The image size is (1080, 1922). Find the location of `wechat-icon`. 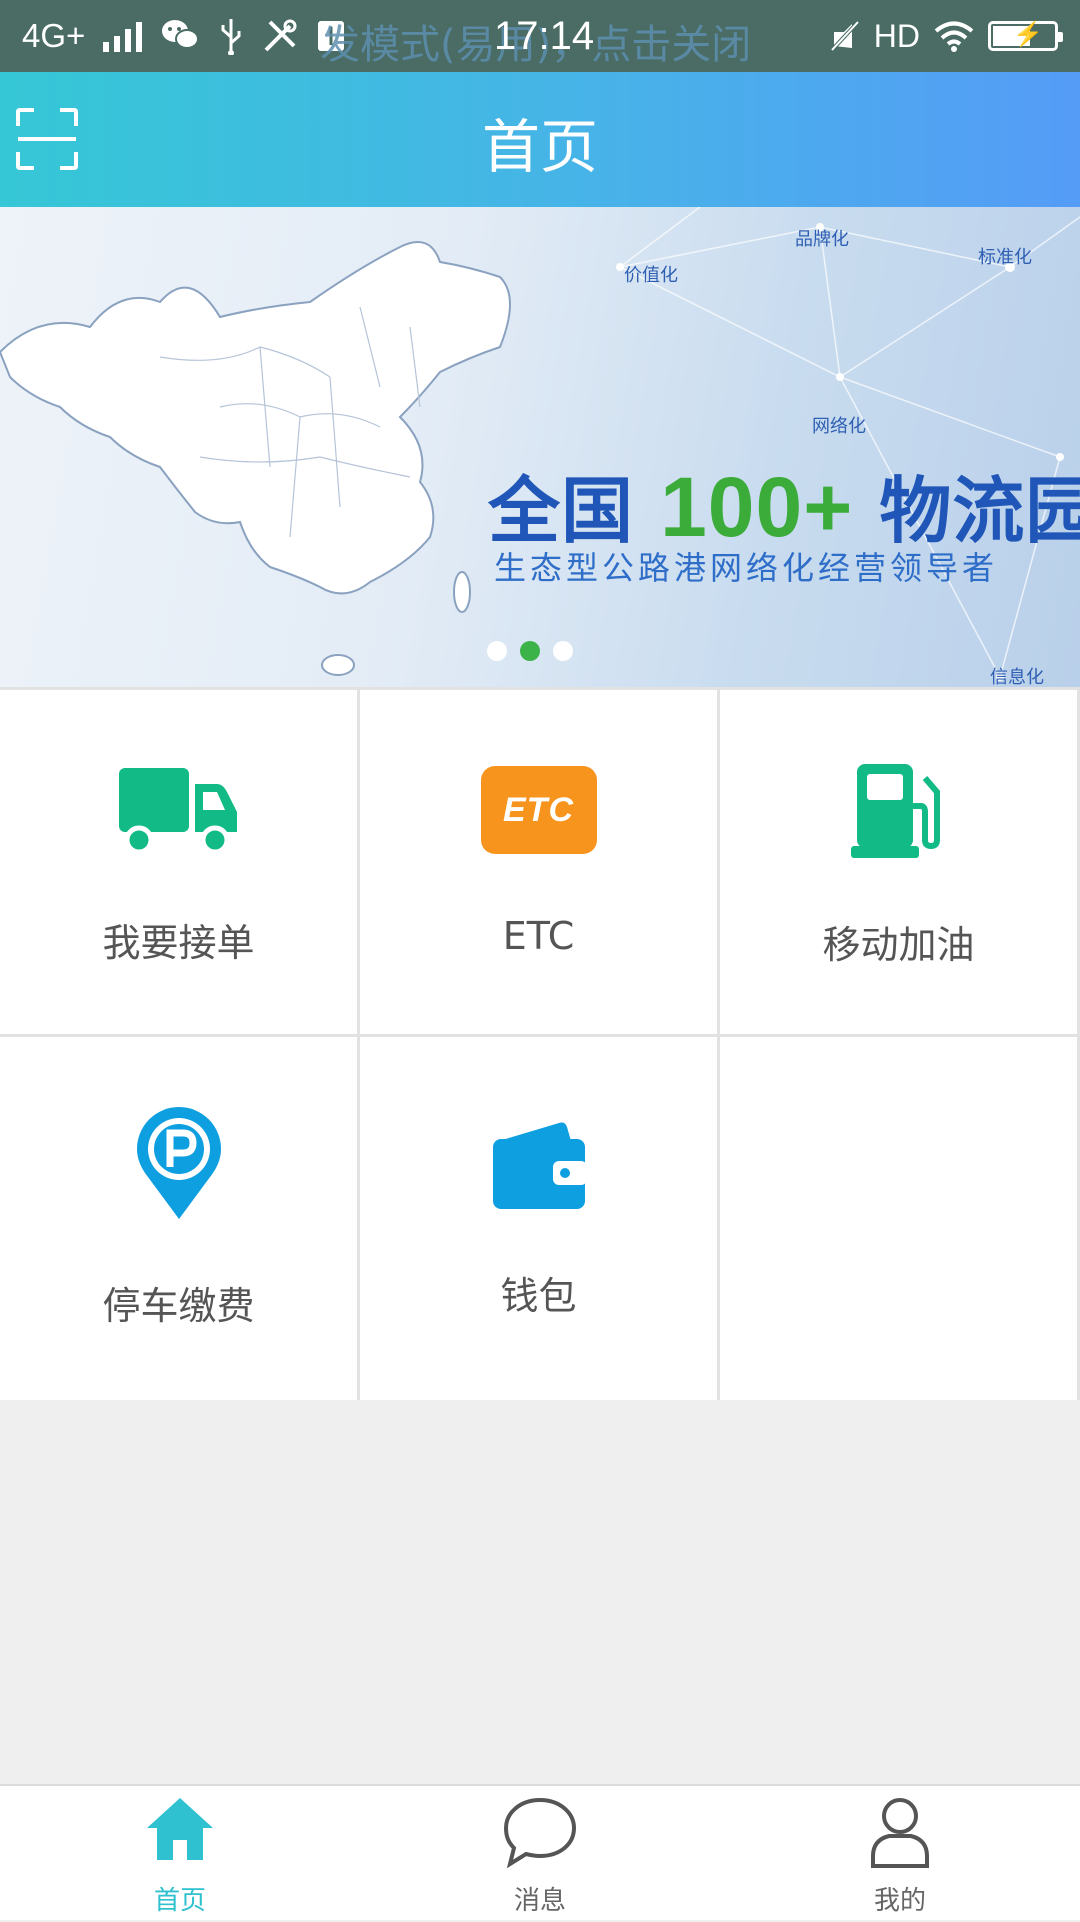

wechat-icon is located at coordinates (181, 34).